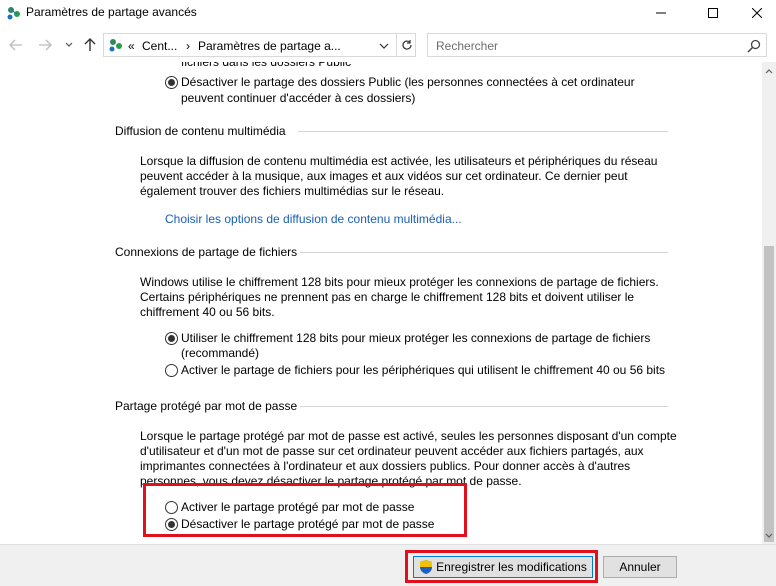  What do you see at coordinates (467, 46) in the screenshot?
I see `search-input: Rechercher` at bounding box center [467, 46].